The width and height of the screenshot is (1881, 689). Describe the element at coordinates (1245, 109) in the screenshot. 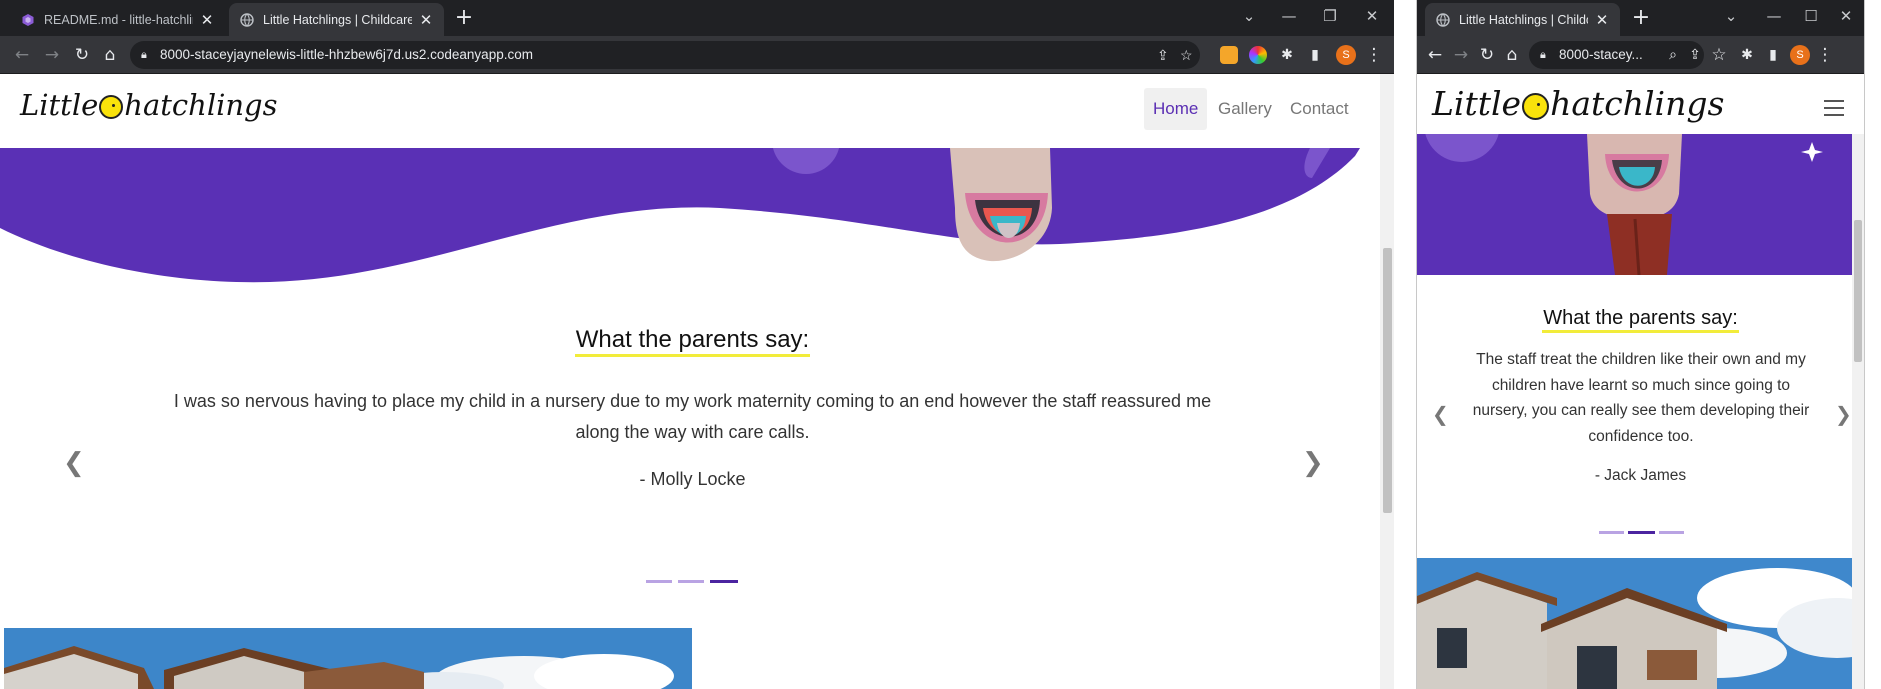

I see `nav-gallery: Gallery` at that location.